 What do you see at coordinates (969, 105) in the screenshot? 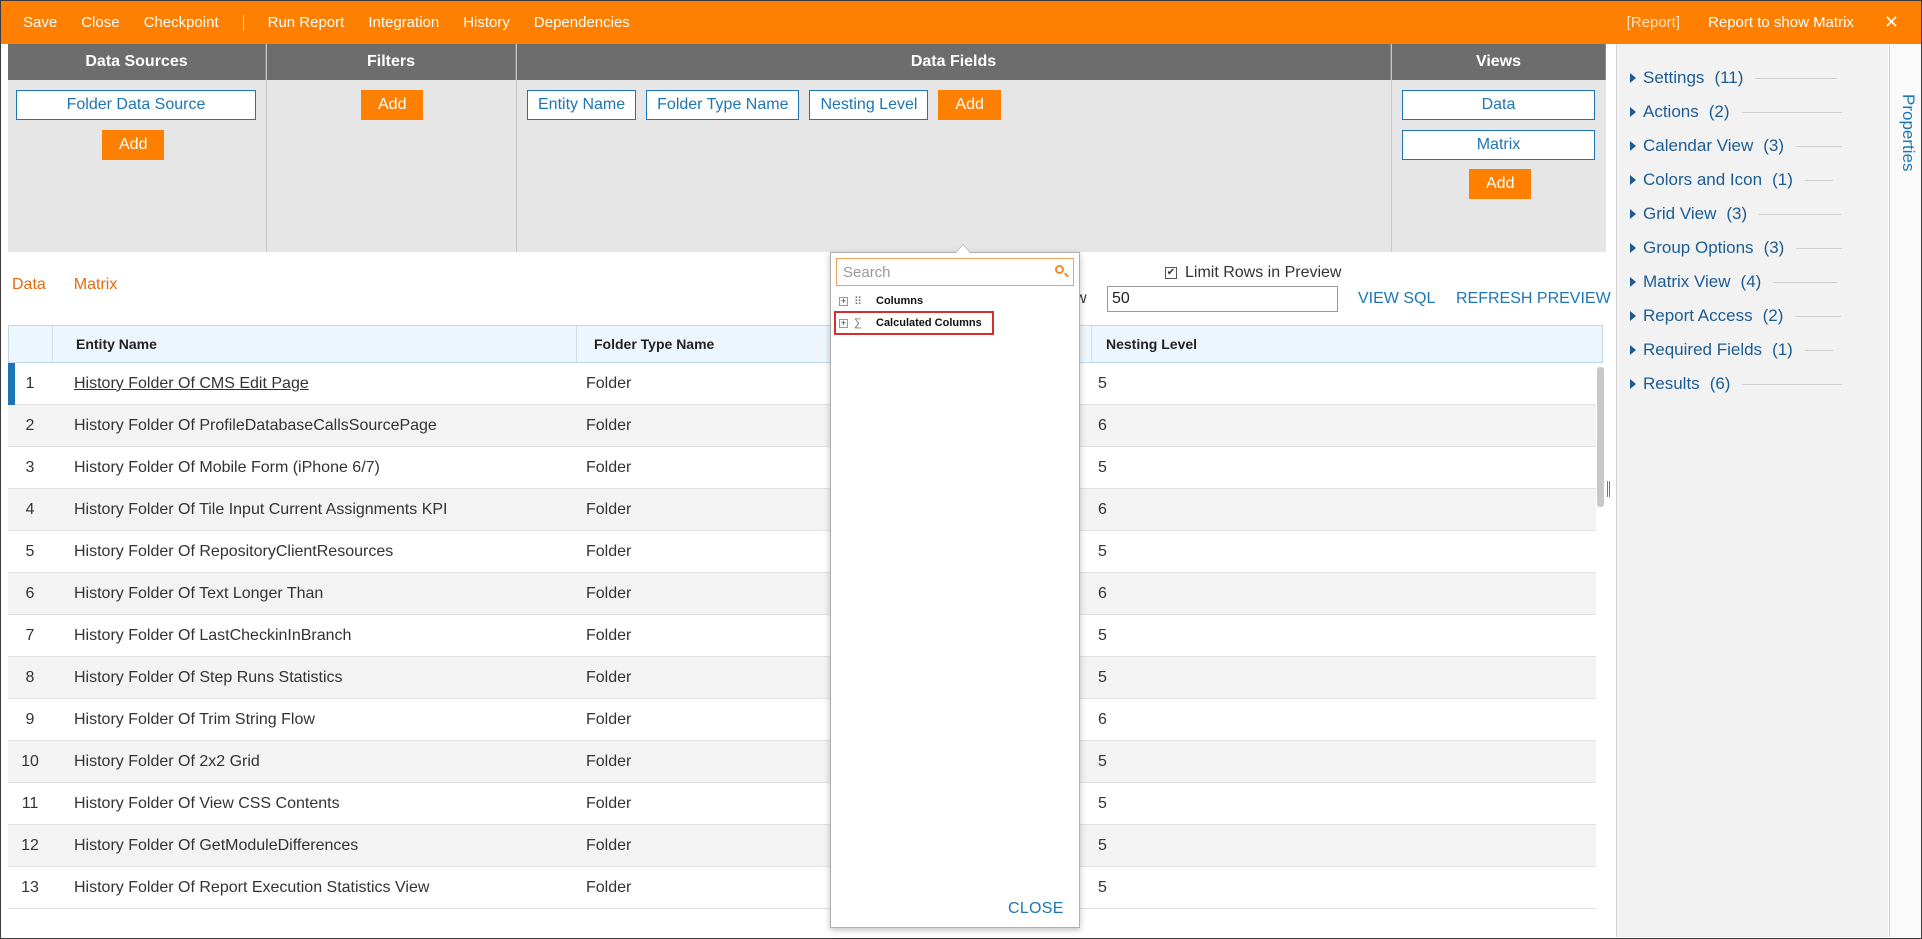
I see `add-data-field-button: Add` at bounding box center [969, 105].